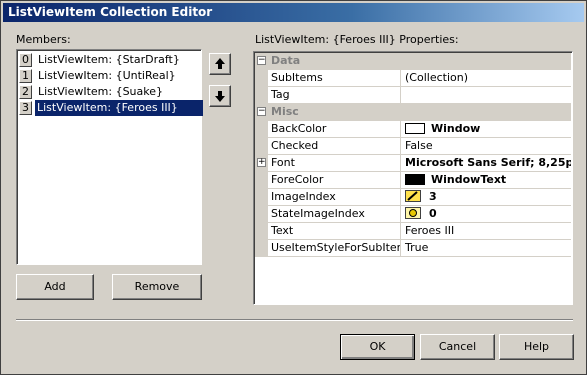 The image size is (587, 375). Describe the element at coordinates (25, 76) in the screenshot. I see `member-index: 1` at that location.